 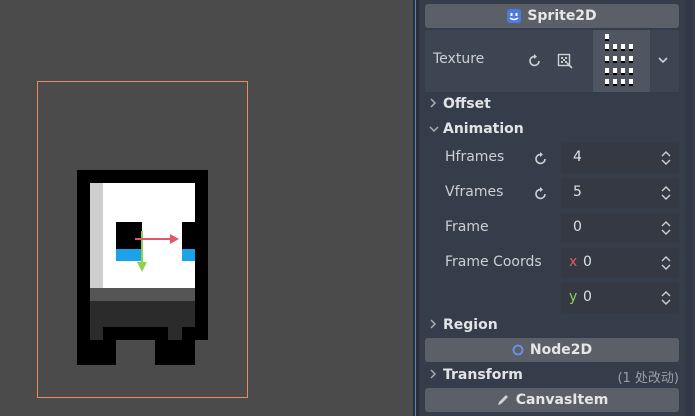 What do you see at coordinates (552, 375) in the screenshot?
I see `section-transform: Transform (1 处改动)` at bounding box center [552, 375].